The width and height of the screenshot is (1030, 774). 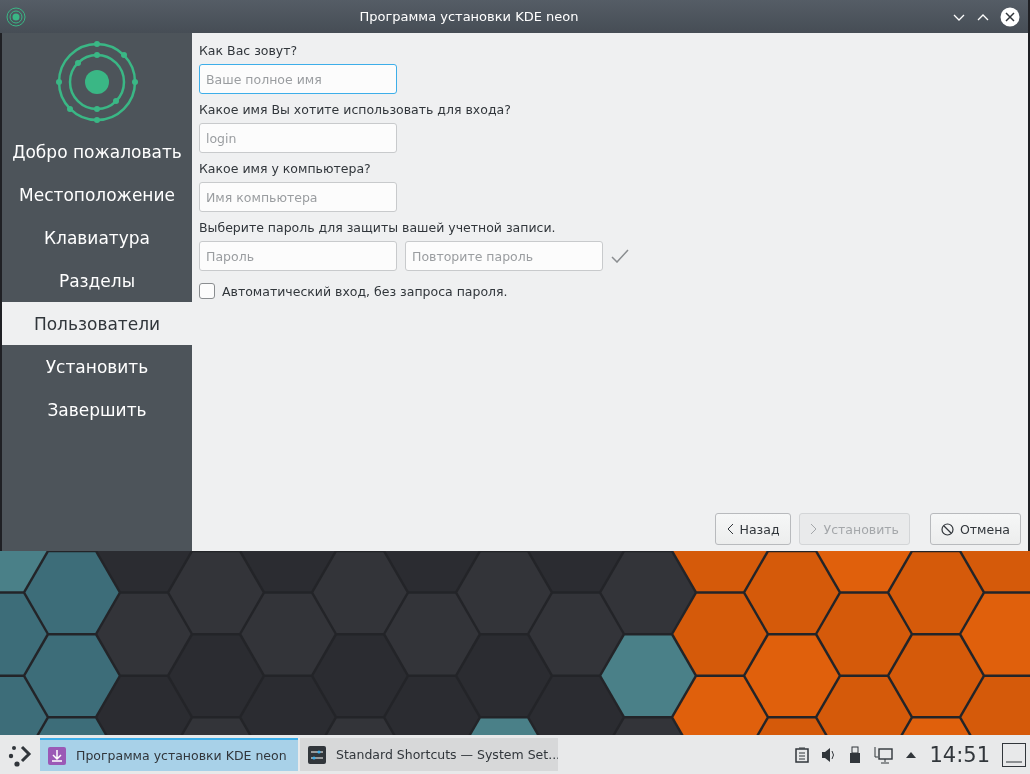 What do you see at coordinates (97, 280) in the screenshot?
I see `sidebar-step: Разделы` at bounding box center [97, 280].